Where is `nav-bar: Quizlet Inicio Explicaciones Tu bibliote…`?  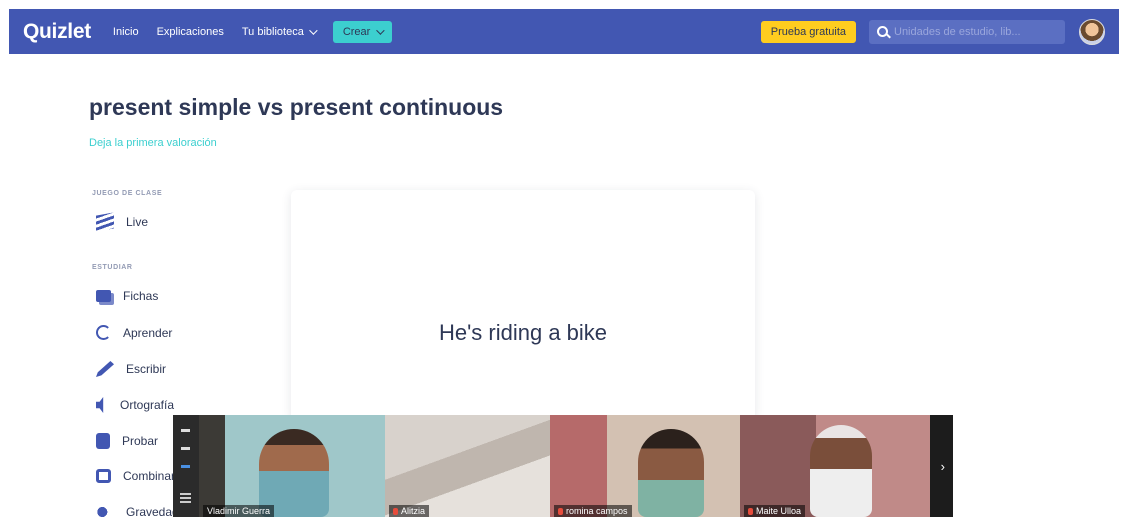
nav-bar: Quizlet Inicio Explicaciones Tu bibliote… is located at coordinates (564, 31).